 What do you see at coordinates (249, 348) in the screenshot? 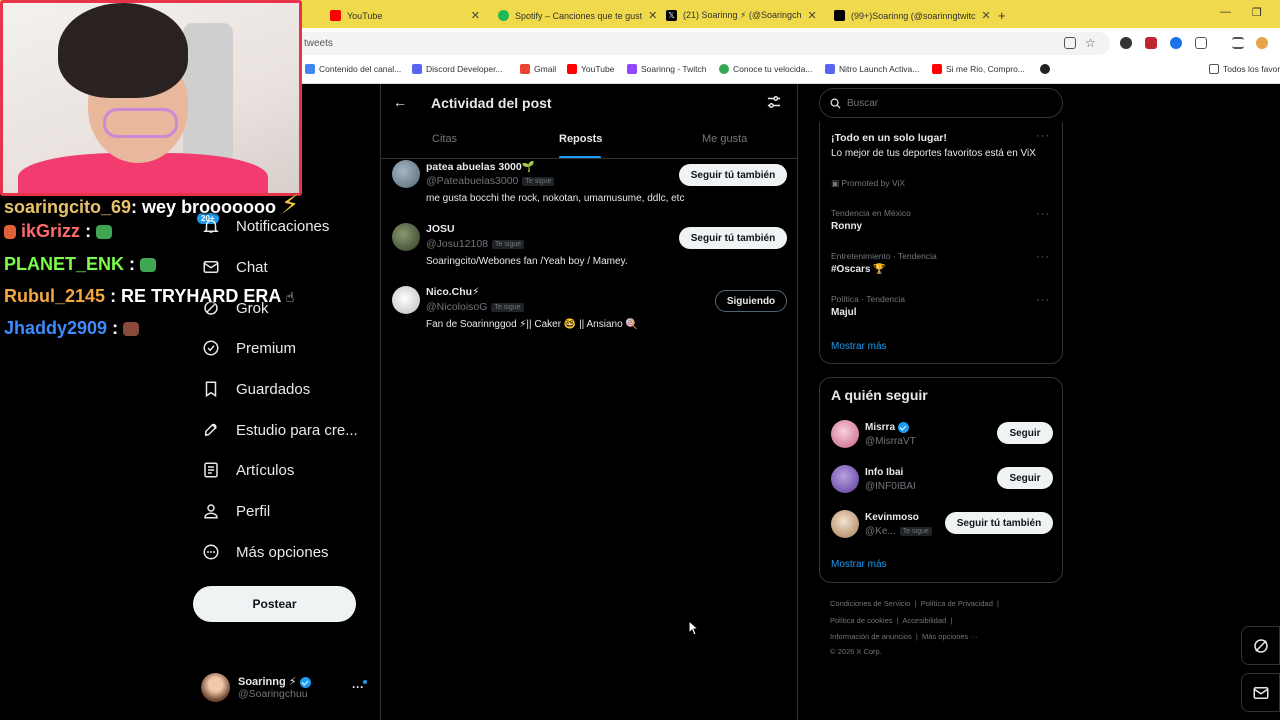
I see `nav-premium: Premium` at bounding box center [249, 348].